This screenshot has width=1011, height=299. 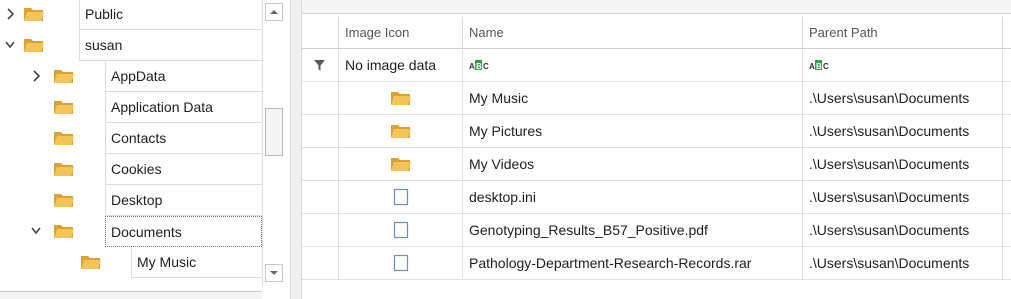 I want to click on filter-row: No image data A B C A B C, so click(x=656, y=65).